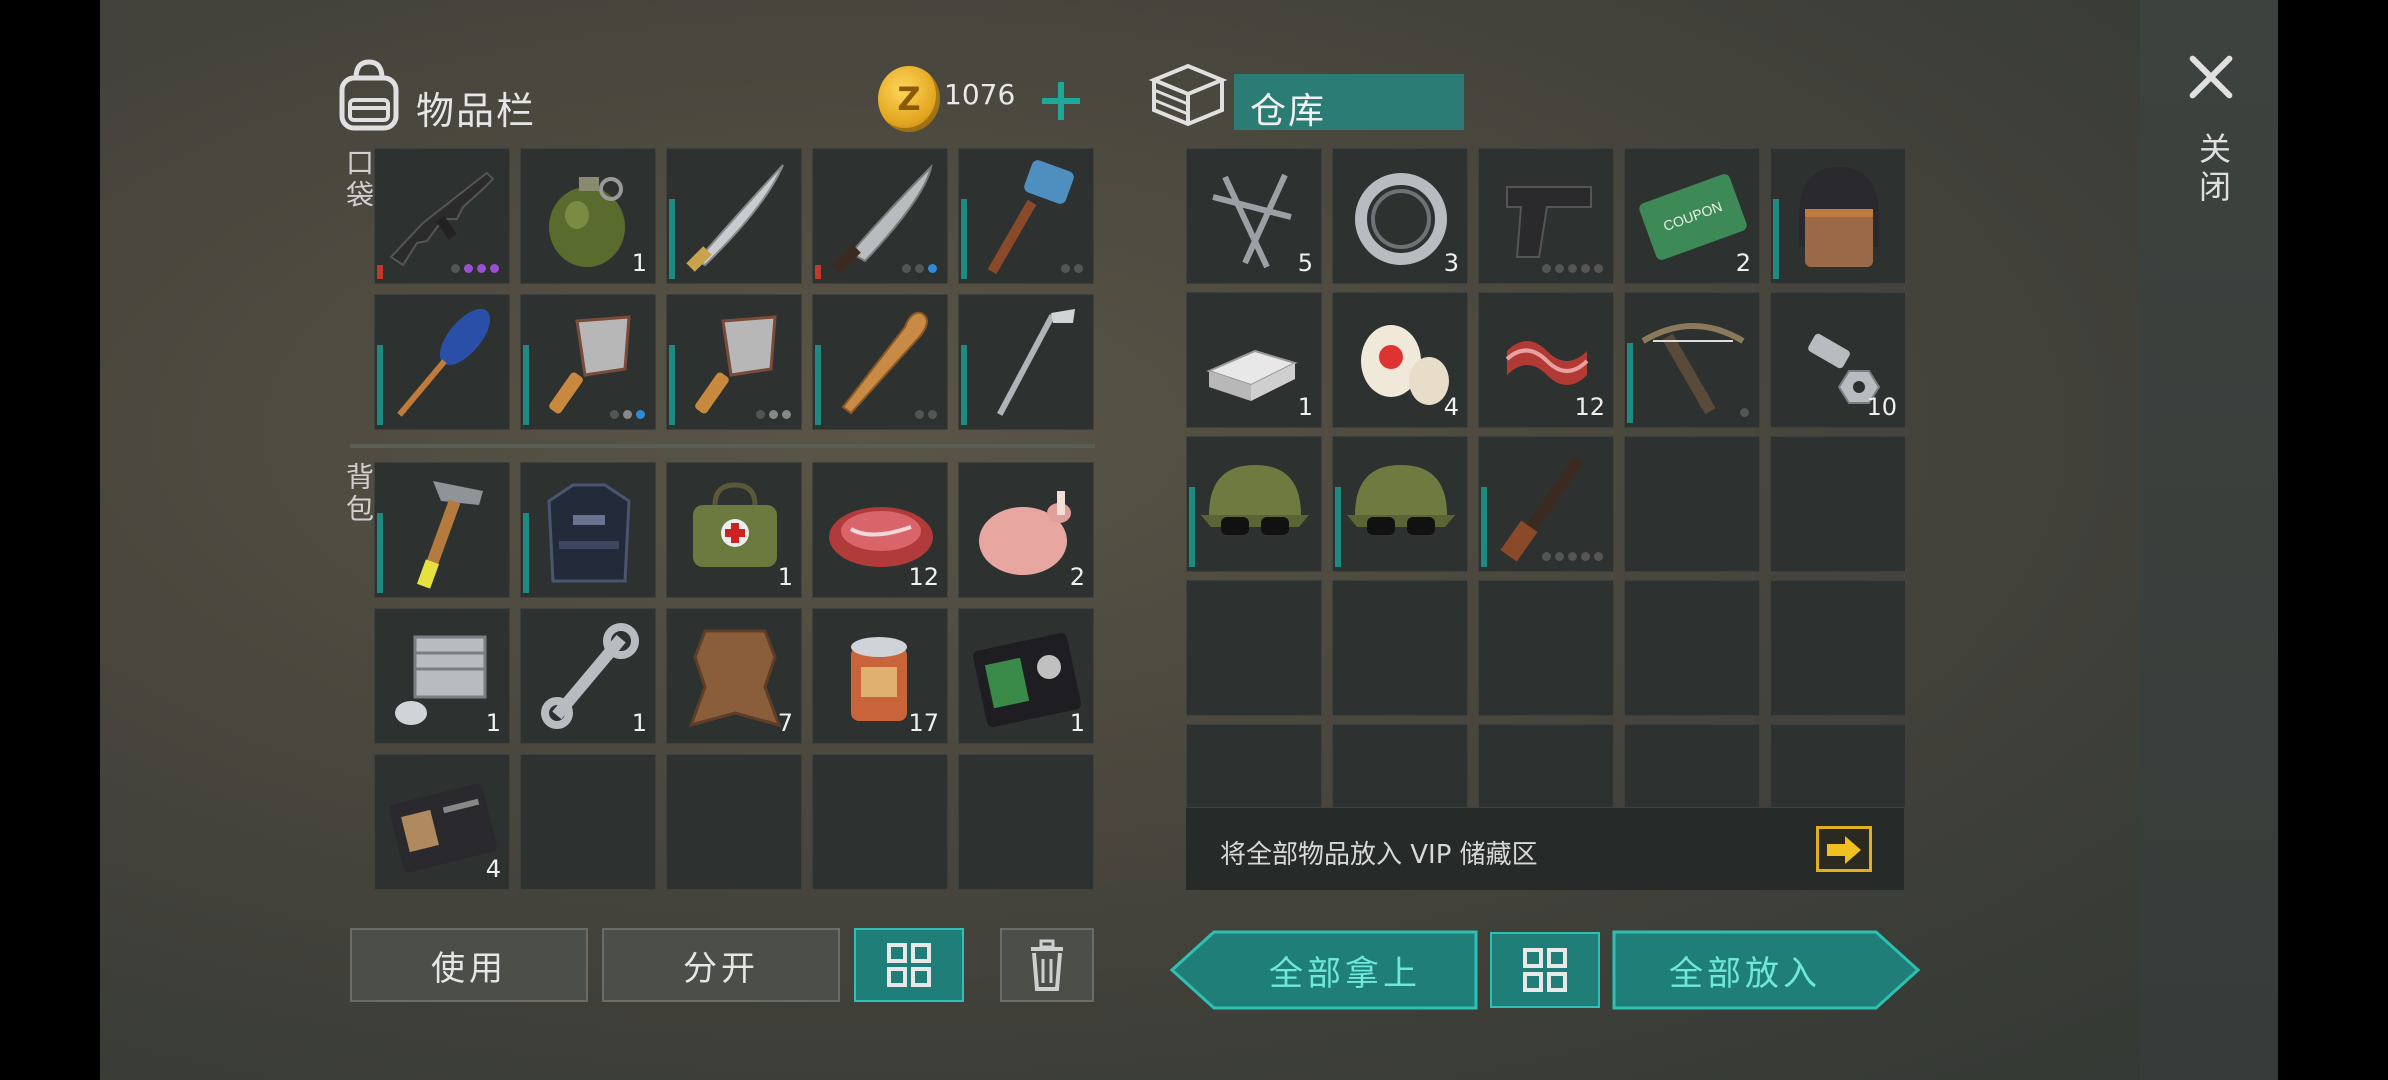 The height and width of the screenshot is (1080, 2388). I want to click on close-icon, so click(2211, 77).